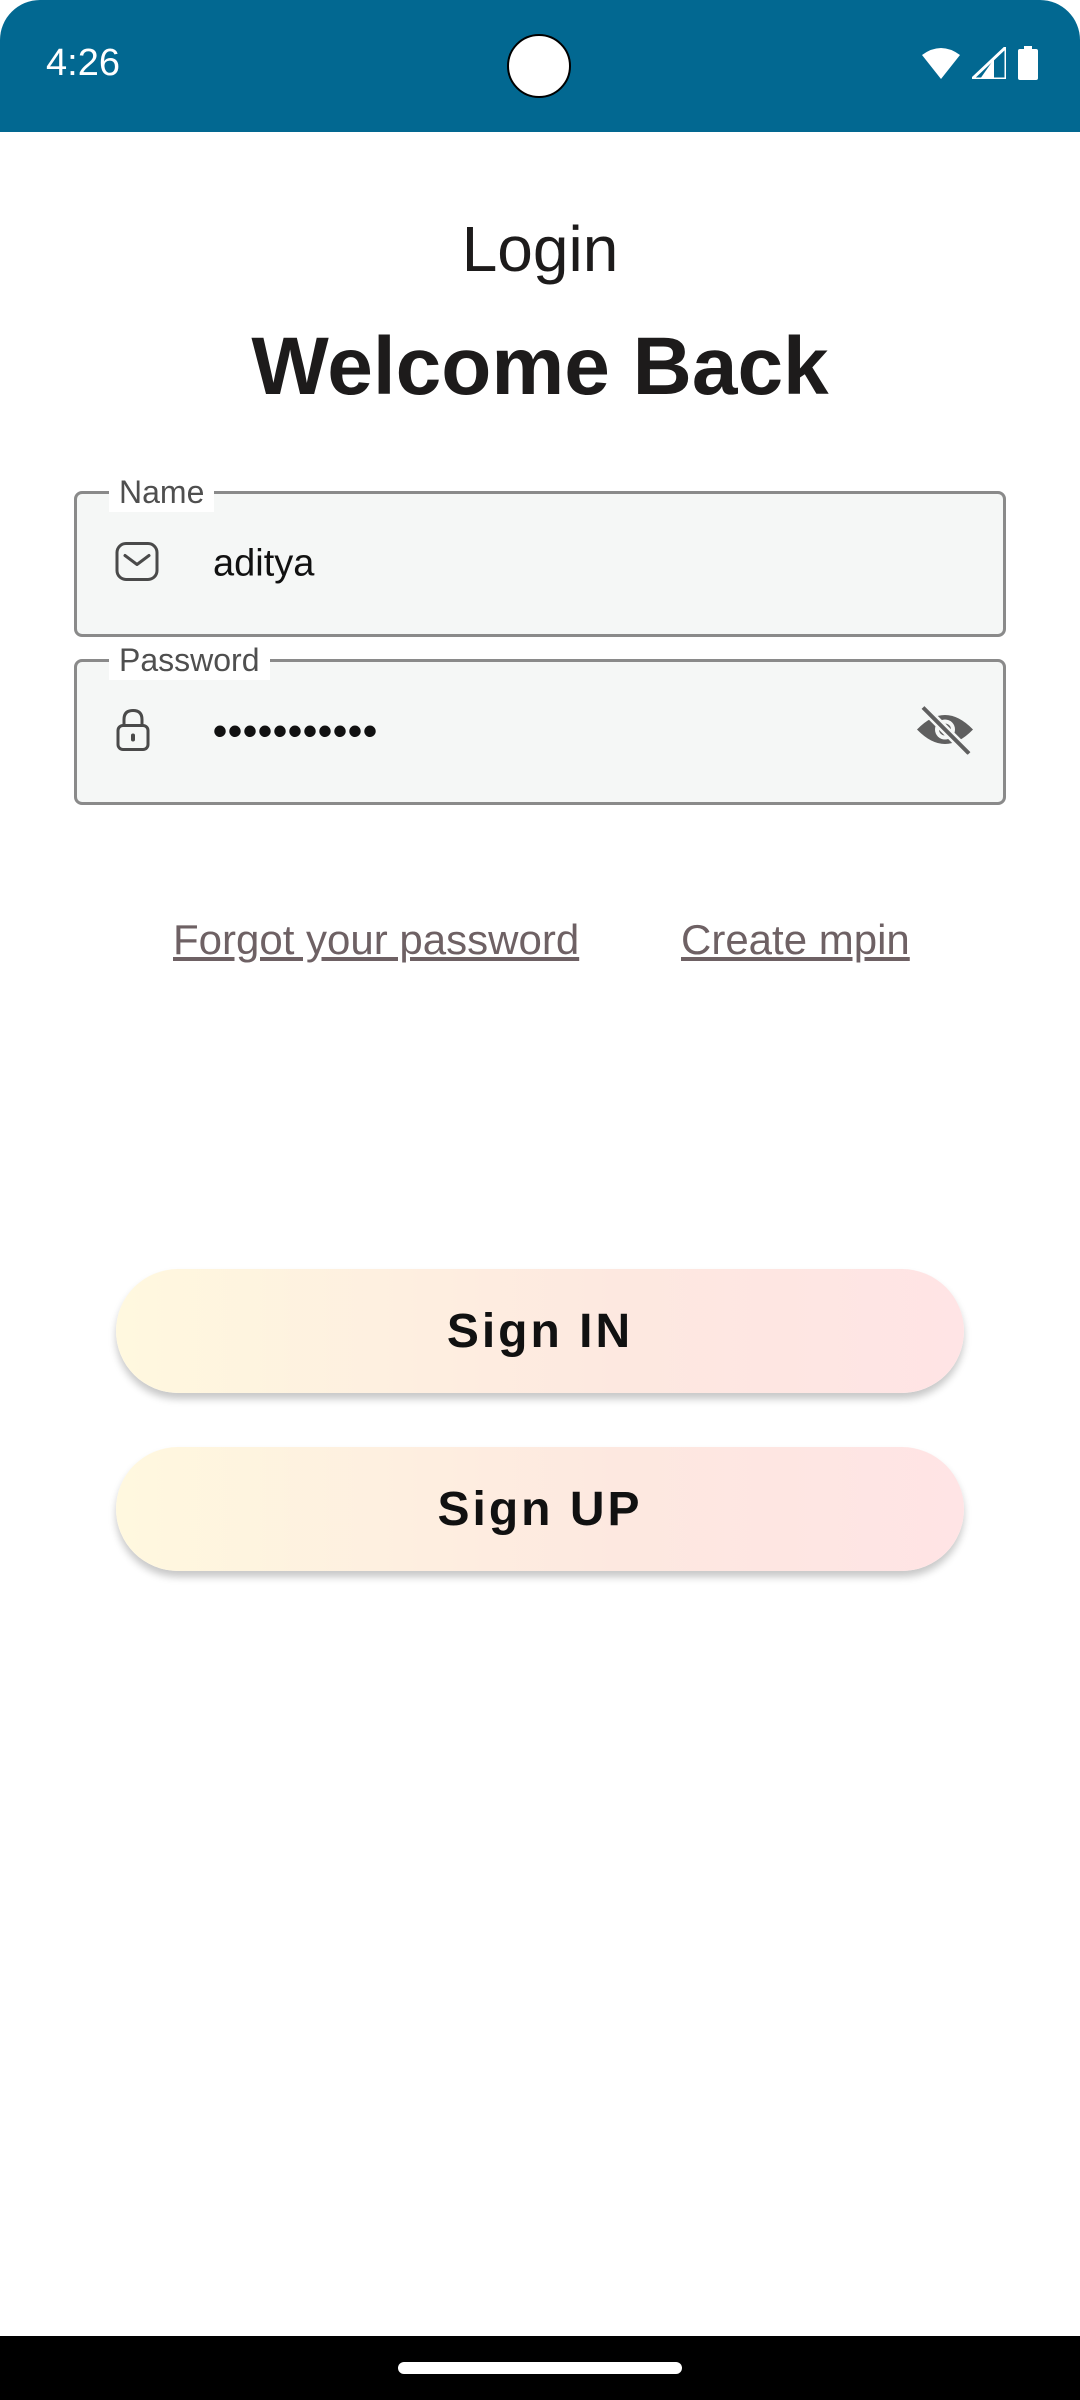 This screenshot has width=1080, height=2400. I want to click on password-field: Password •••••••••••, so click(540, 722).